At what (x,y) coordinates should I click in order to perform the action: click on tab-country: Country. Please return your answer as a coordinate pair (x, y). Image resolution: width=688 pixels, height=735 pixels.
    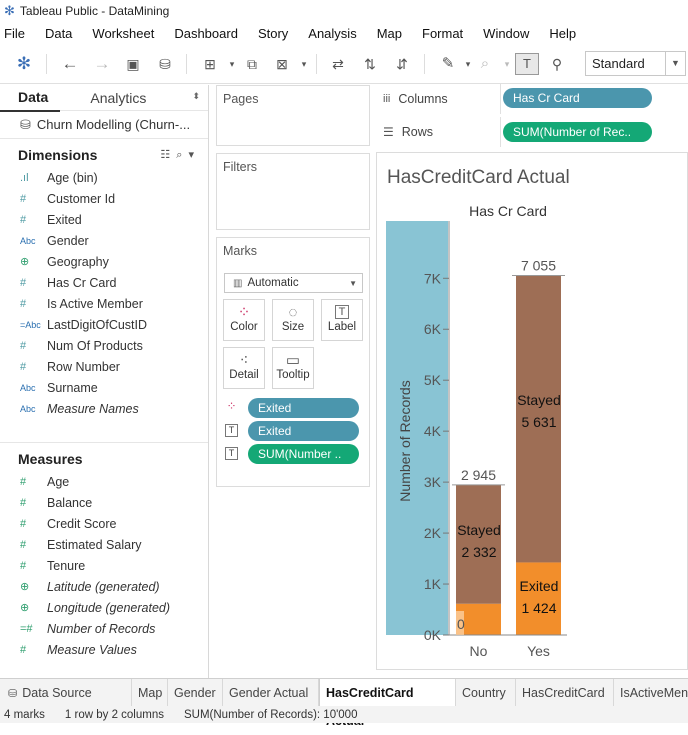
    Looking at the image, I should click on (486, 693).